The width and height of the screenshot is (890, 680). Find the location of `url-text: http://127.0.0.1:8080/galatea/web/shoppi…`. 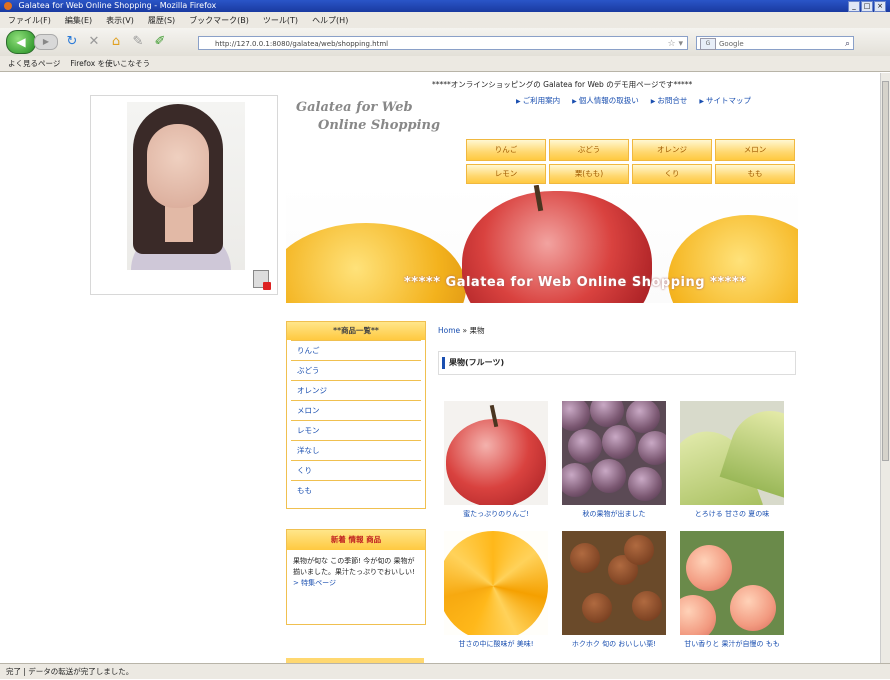

url-text: http://127.0.0.1:8080/galatea/web/shoppi… is located at coordinates (302, 44).